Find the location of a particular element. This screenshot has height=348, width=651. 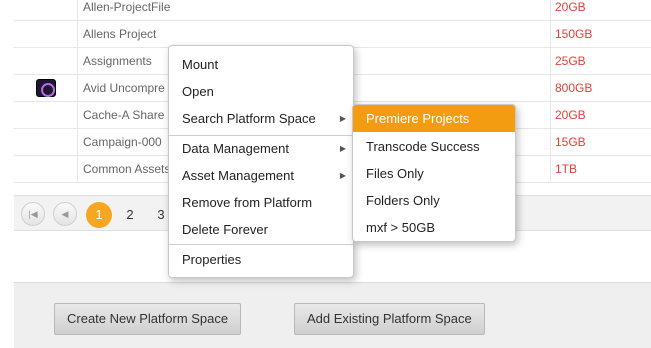

menu-item-label: Mount is located at coordinates (200, 64).